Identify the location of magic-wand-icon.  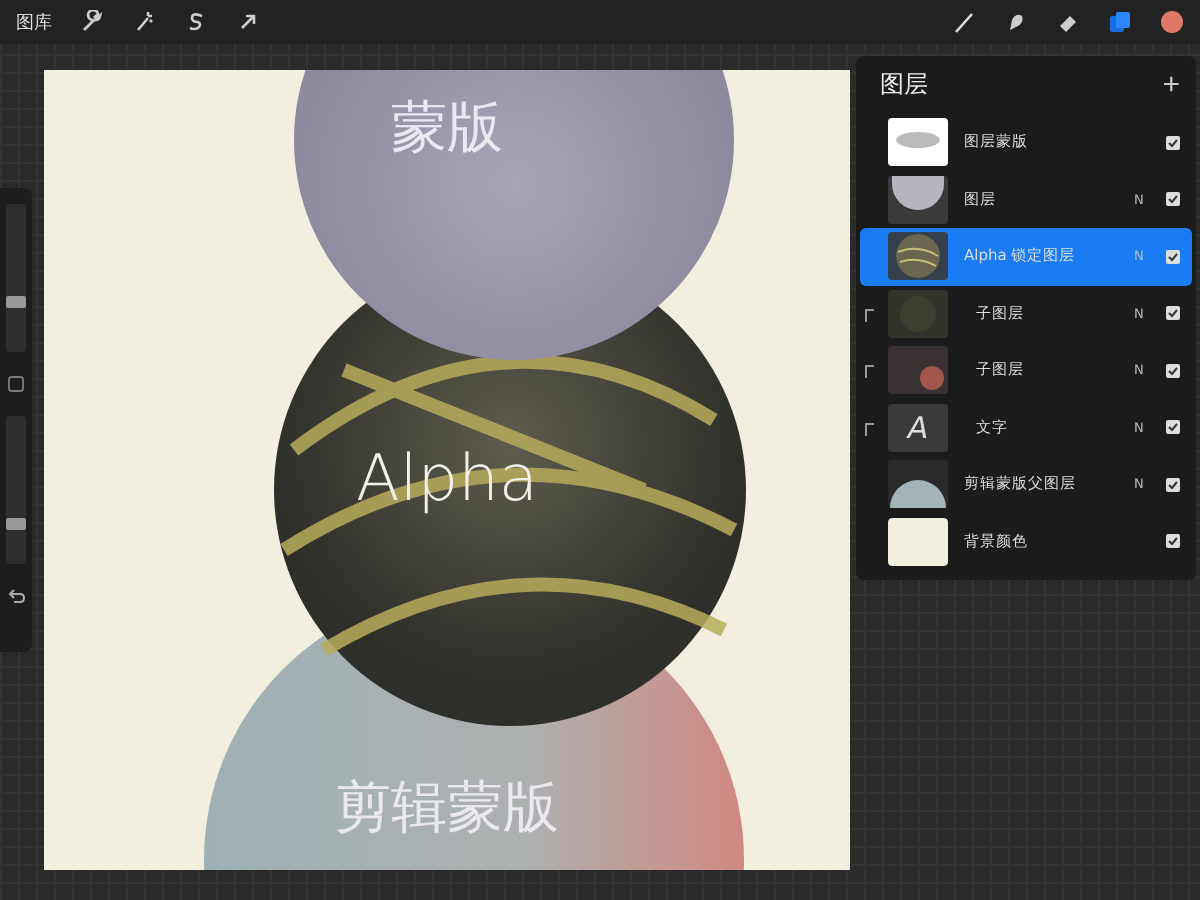
(144, 22).